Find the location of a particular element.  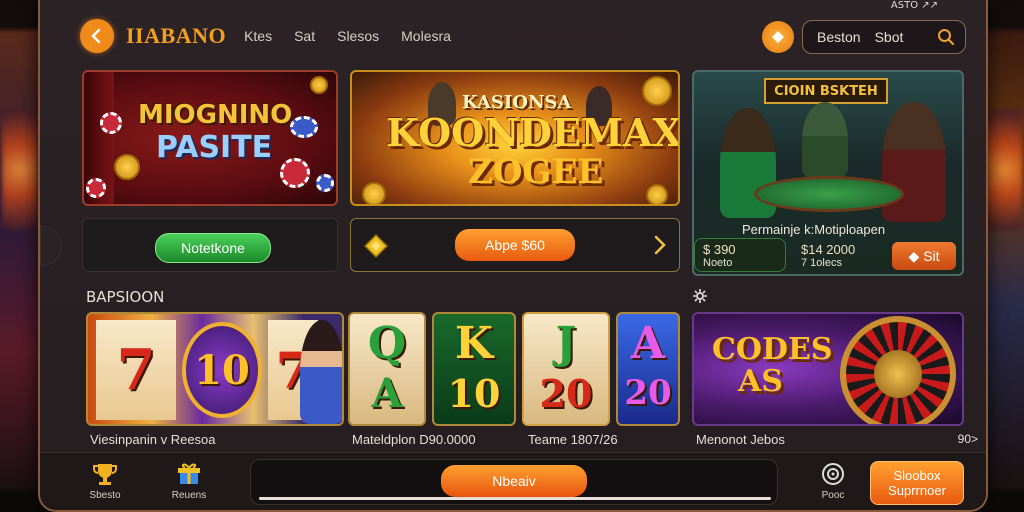

promo-banner-center: KASIONSA KOONDEMAX ZOGEE is located at coordinates (515, 138).